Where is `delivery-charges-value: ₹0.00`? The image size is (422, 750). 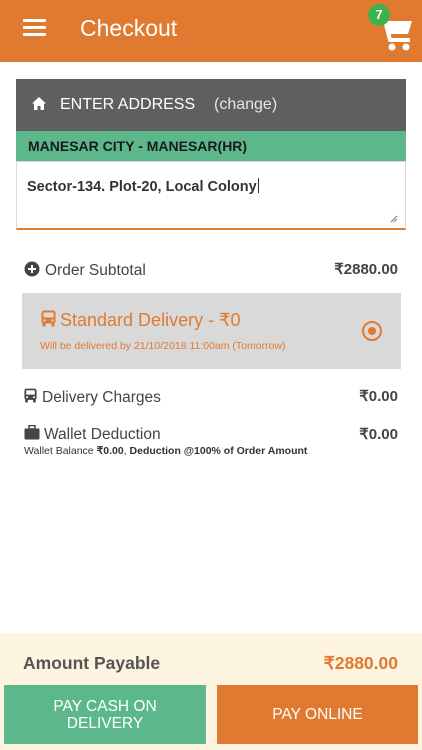 delivery-charges-value: ₹0.00 is located at coordinates (378, 396).